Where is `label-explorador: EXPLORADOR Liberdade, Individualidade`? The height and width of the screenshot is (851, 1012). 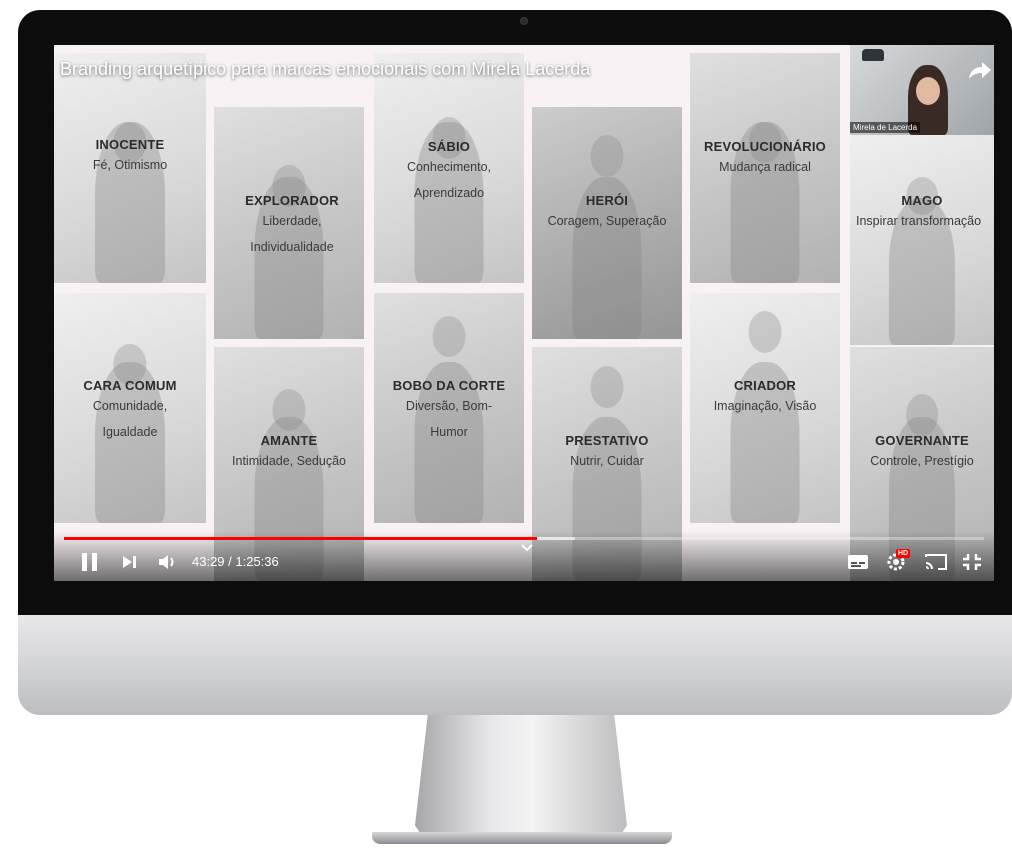
label-explorador: EXPLORADOR Liberdade, Individualidade is located at coordinates (292, 226).